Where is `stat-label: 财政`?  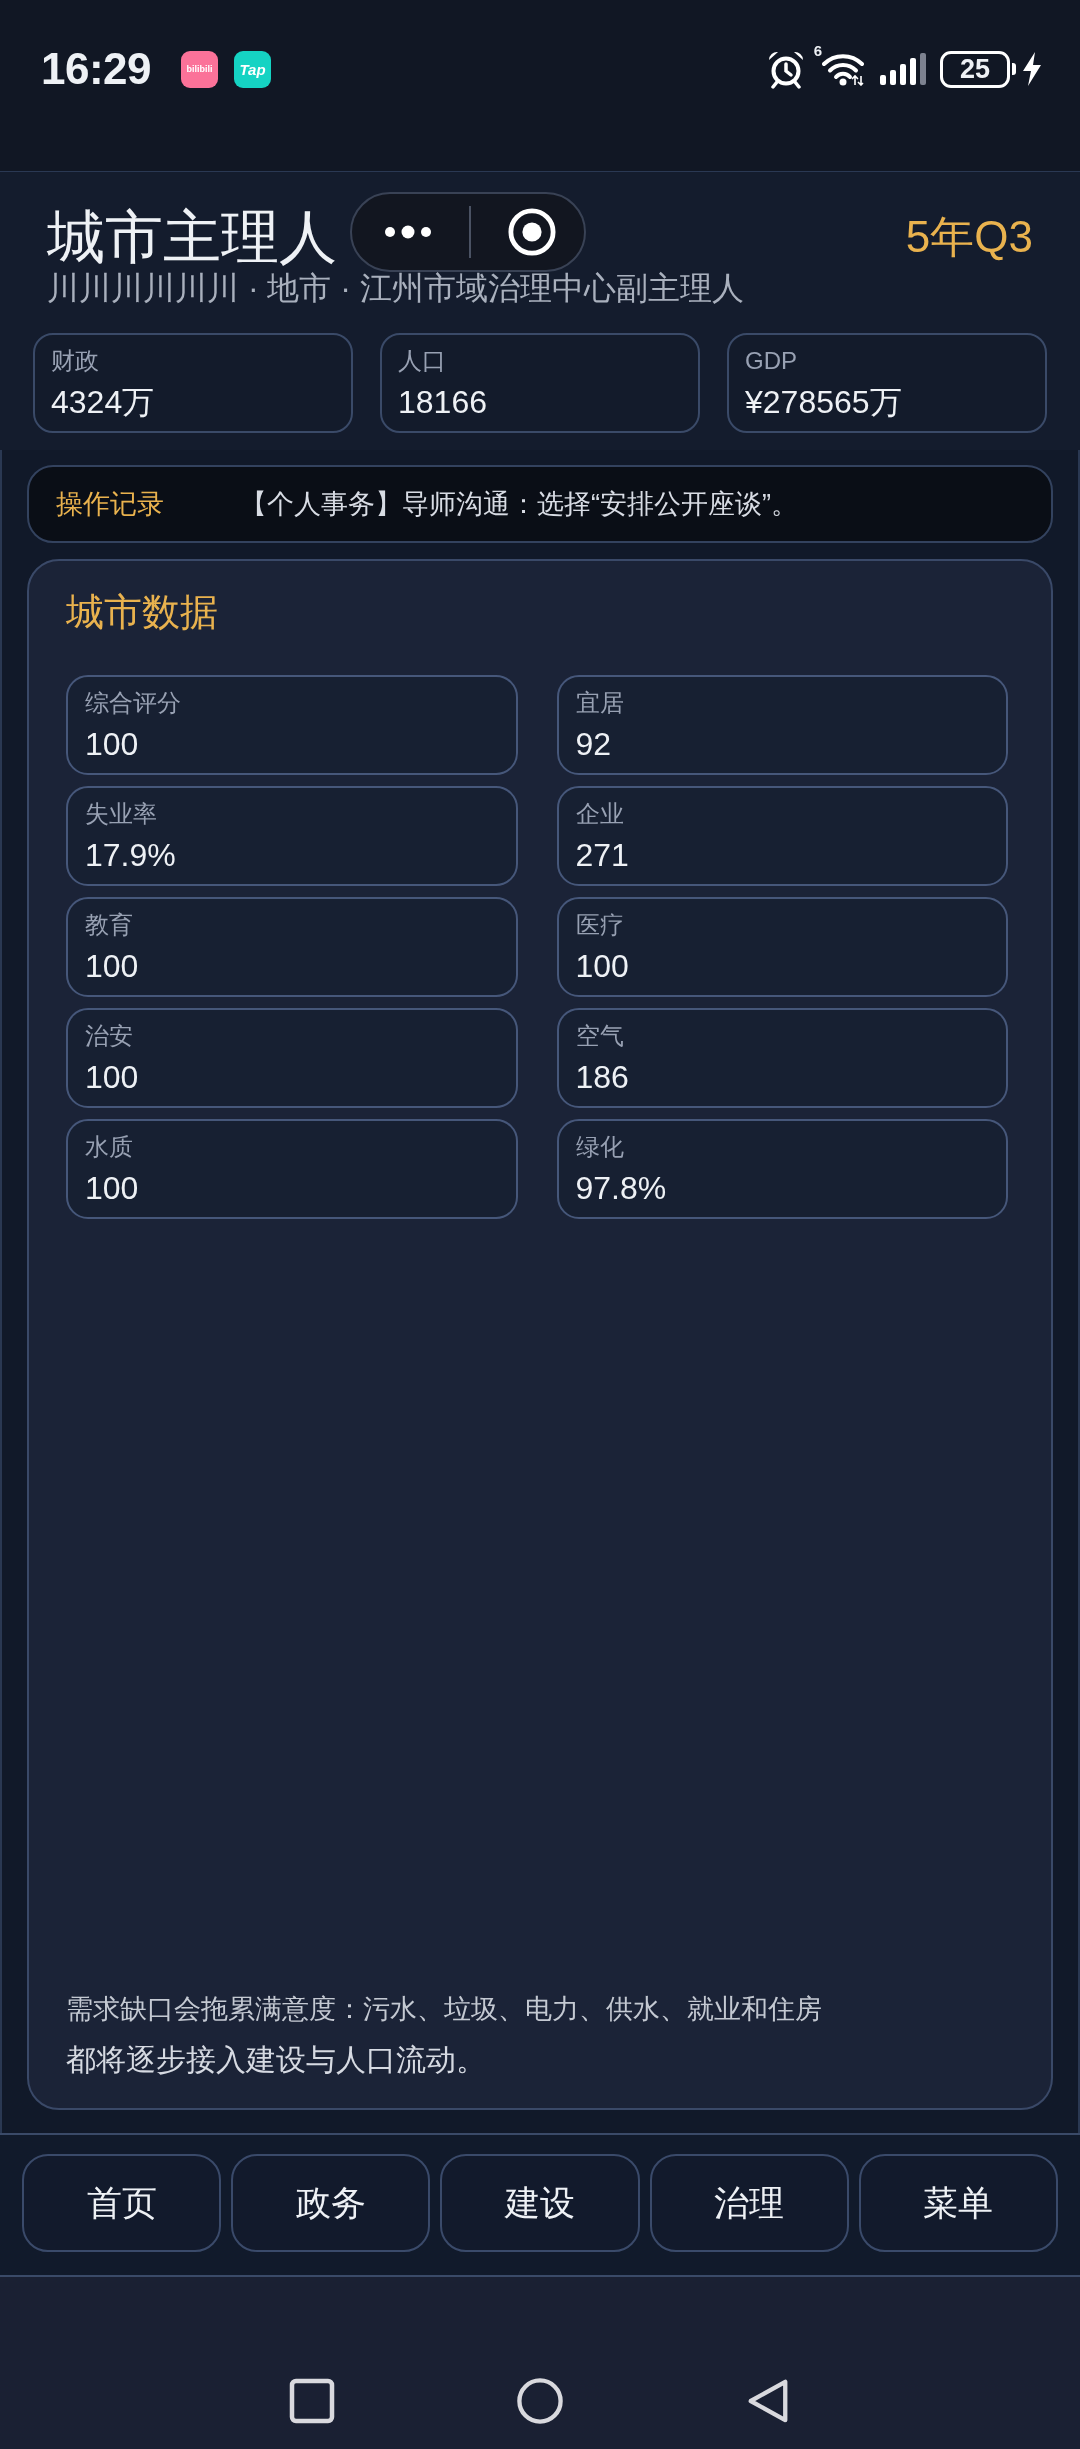 stat-label: 财政 is located at coordinates (75, 361).